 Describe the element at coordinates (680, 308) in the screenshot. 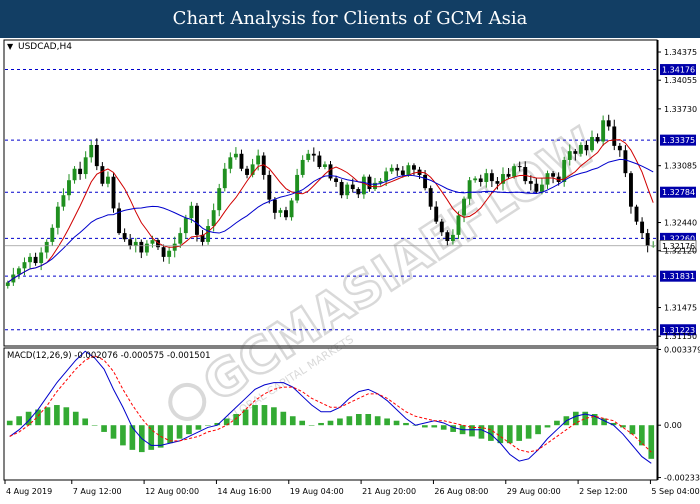

I see `y-tick-label: 1.31475` at that location.